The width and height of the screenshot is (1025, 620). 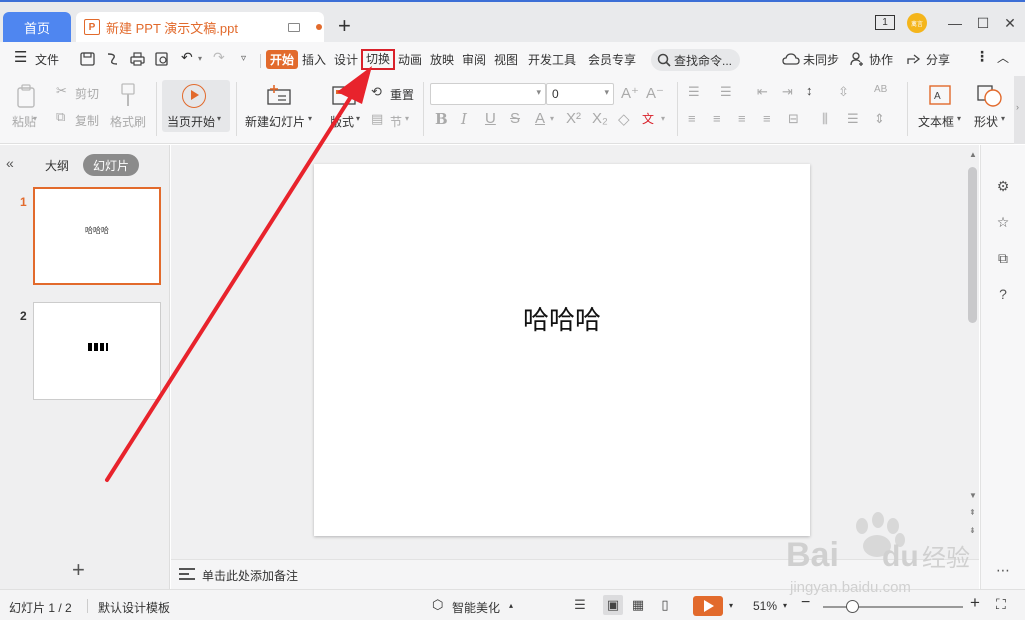 What do you see at coordinates (243, 58) in the screenshot?
I see `customize-toolbar-icon: ▿` at bounding box center [243, 58].